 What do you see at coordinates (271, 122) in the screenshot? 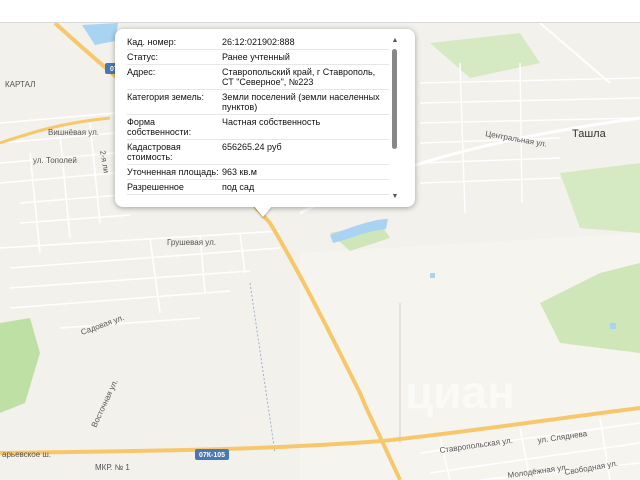
I see `info-value: Частная собственность` at bounding box center [271, 122].